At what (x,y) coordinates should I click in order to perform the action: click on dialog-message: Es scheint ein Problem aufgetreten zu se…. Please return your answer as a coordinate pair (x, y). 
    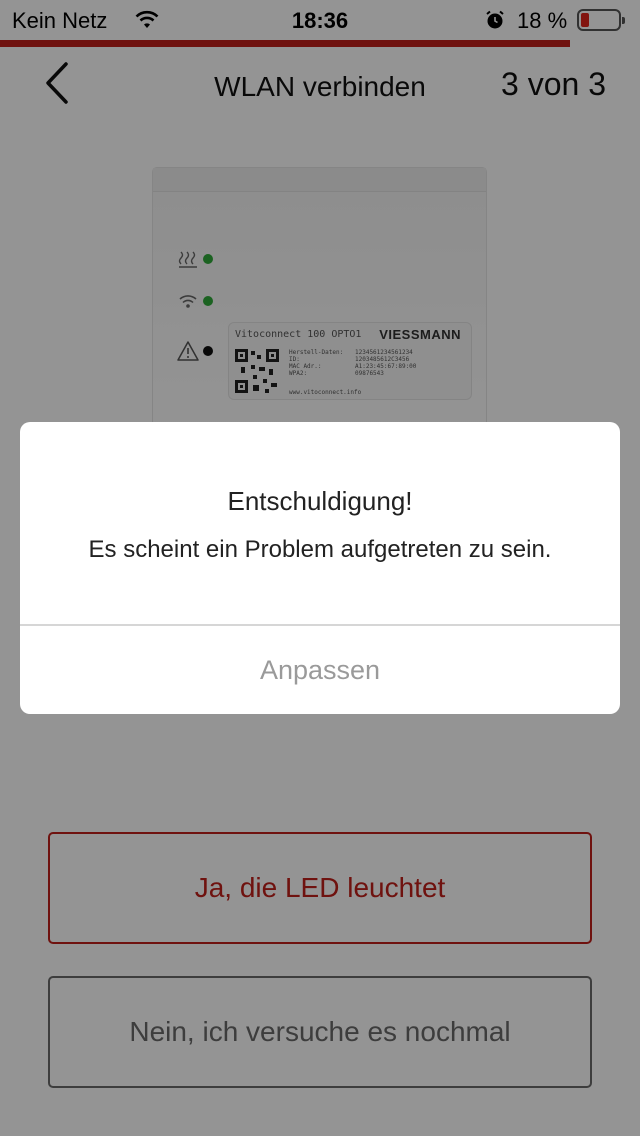
    Looking at the image, I should click on (320, 549).